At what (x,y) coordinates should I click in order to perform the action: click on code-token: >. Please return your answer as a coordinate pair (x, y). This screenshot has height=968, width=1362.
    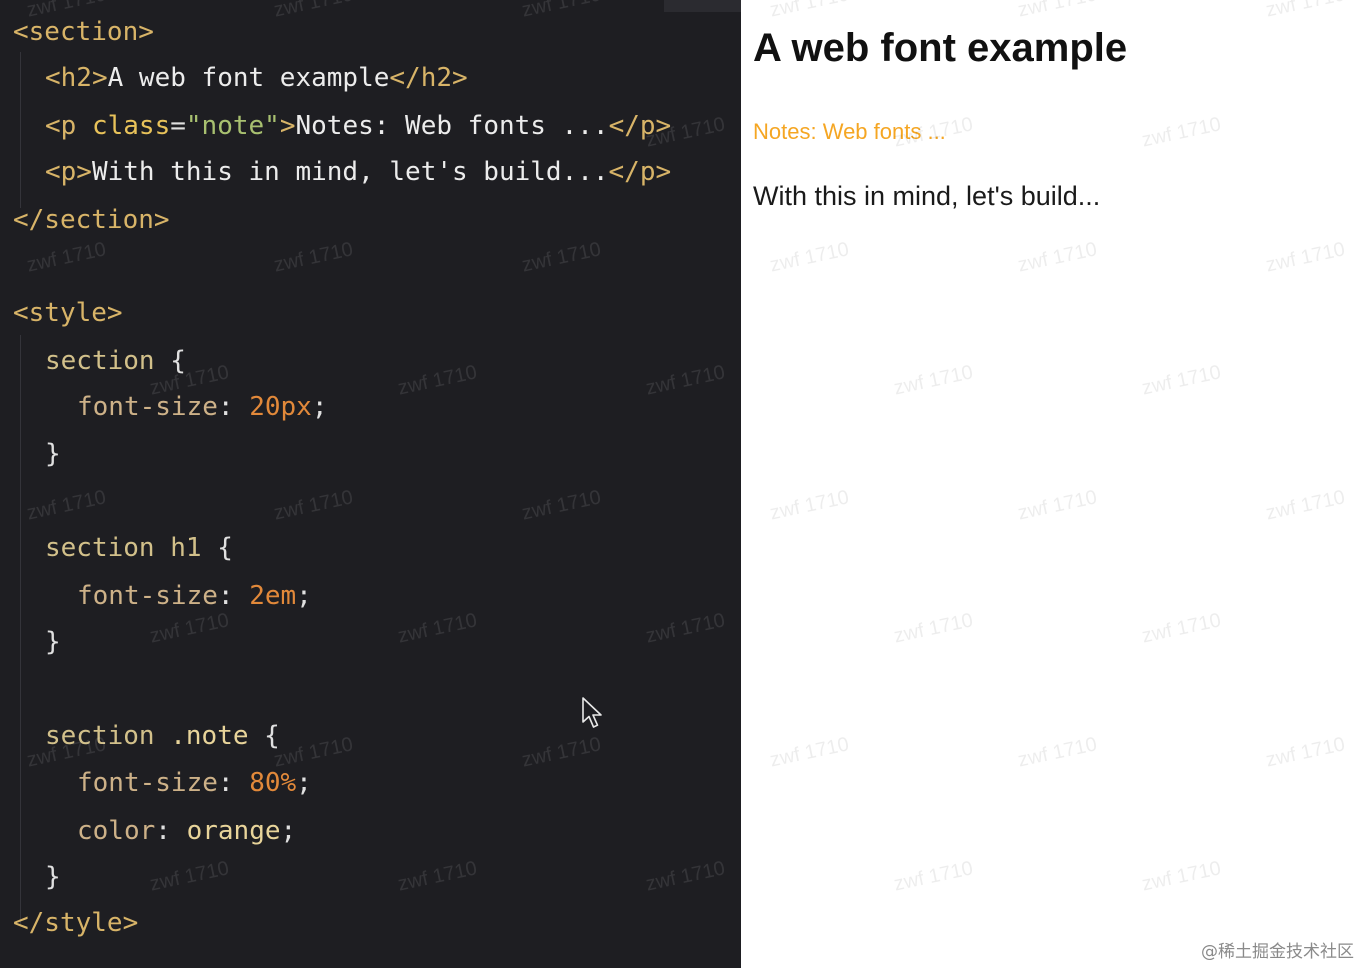
    Looking at the image, I should click on (287, 126).